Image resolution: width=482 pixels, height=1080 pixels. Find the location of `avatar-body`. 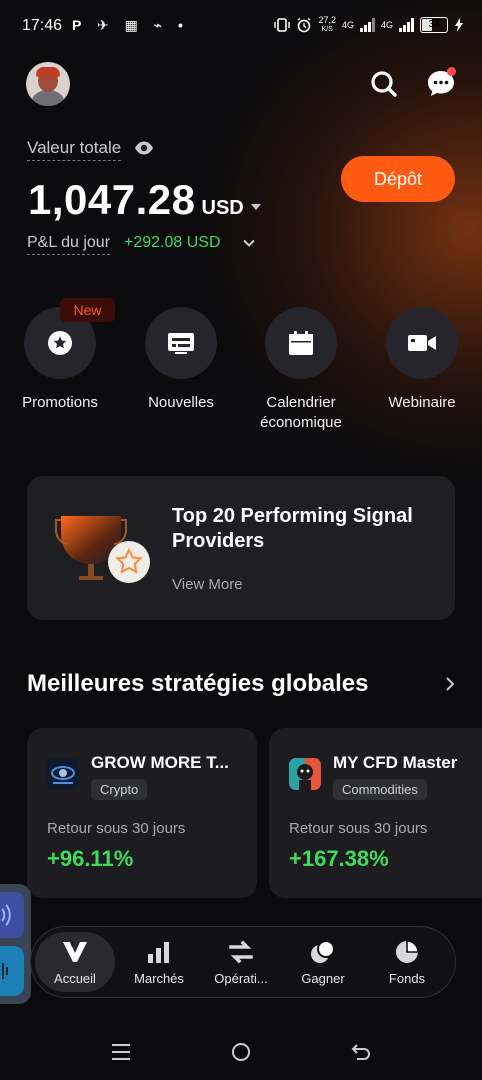

avatar-body is located at coordinates (48, 98).